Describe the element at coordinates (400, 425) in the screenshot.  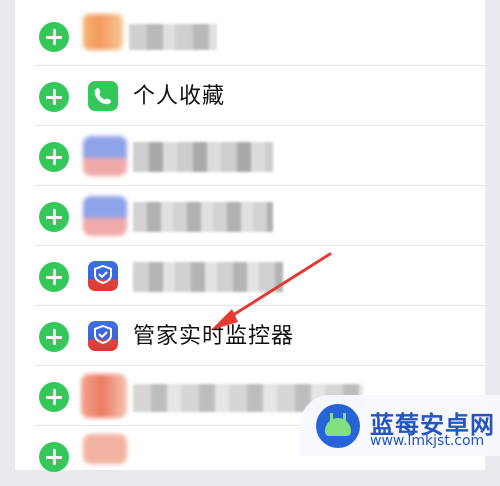
I see `site-watermark: 蓝莓安卓网 www.lmkjst.com` at that location.